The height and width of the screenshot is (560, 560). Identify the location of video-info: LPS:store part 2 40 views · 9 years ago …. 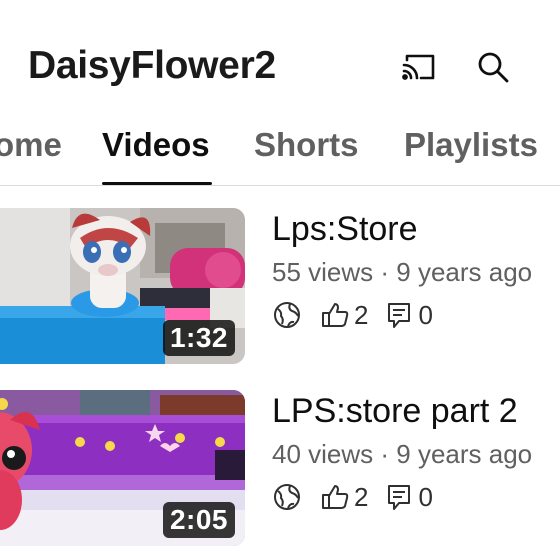
(416, 452).